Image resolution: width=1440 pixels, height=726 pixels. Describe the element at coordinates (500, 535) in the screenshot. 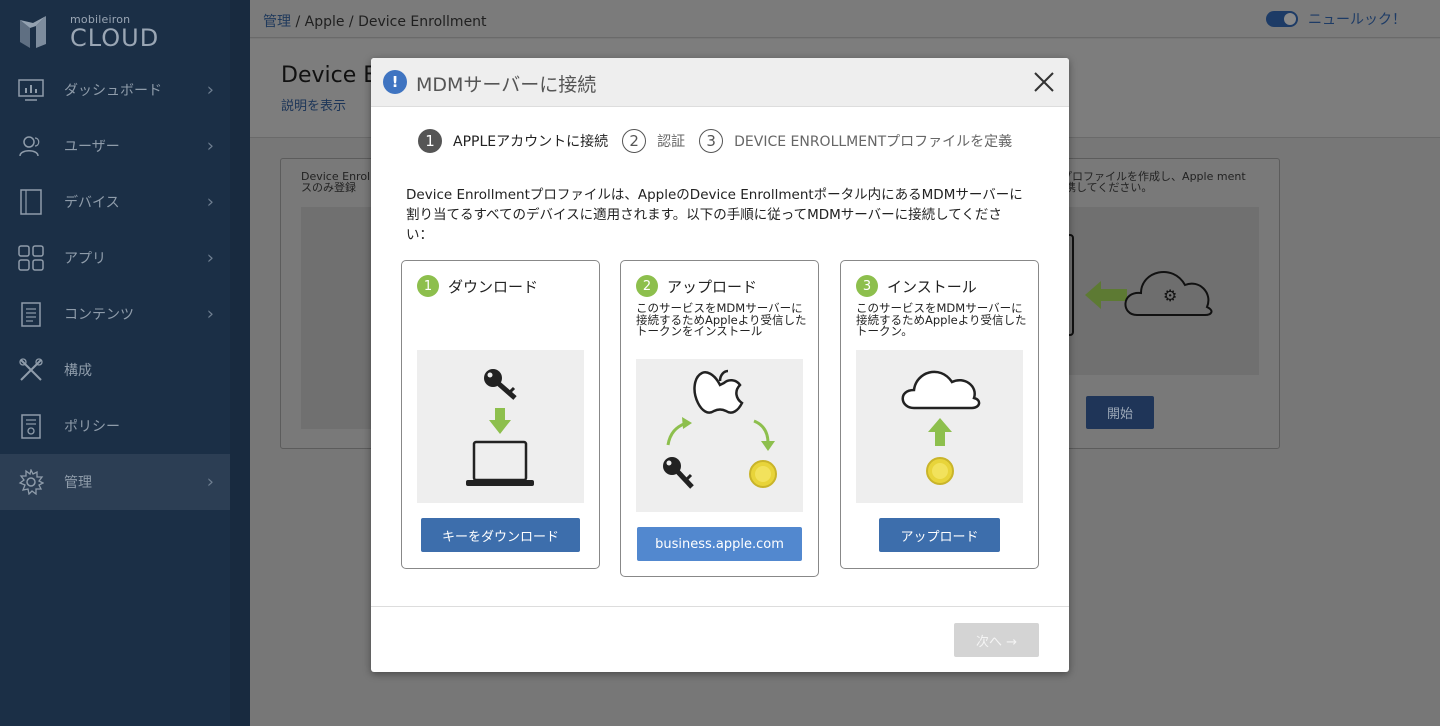

I see `download-key-button: キーをダウンロード` at that location.